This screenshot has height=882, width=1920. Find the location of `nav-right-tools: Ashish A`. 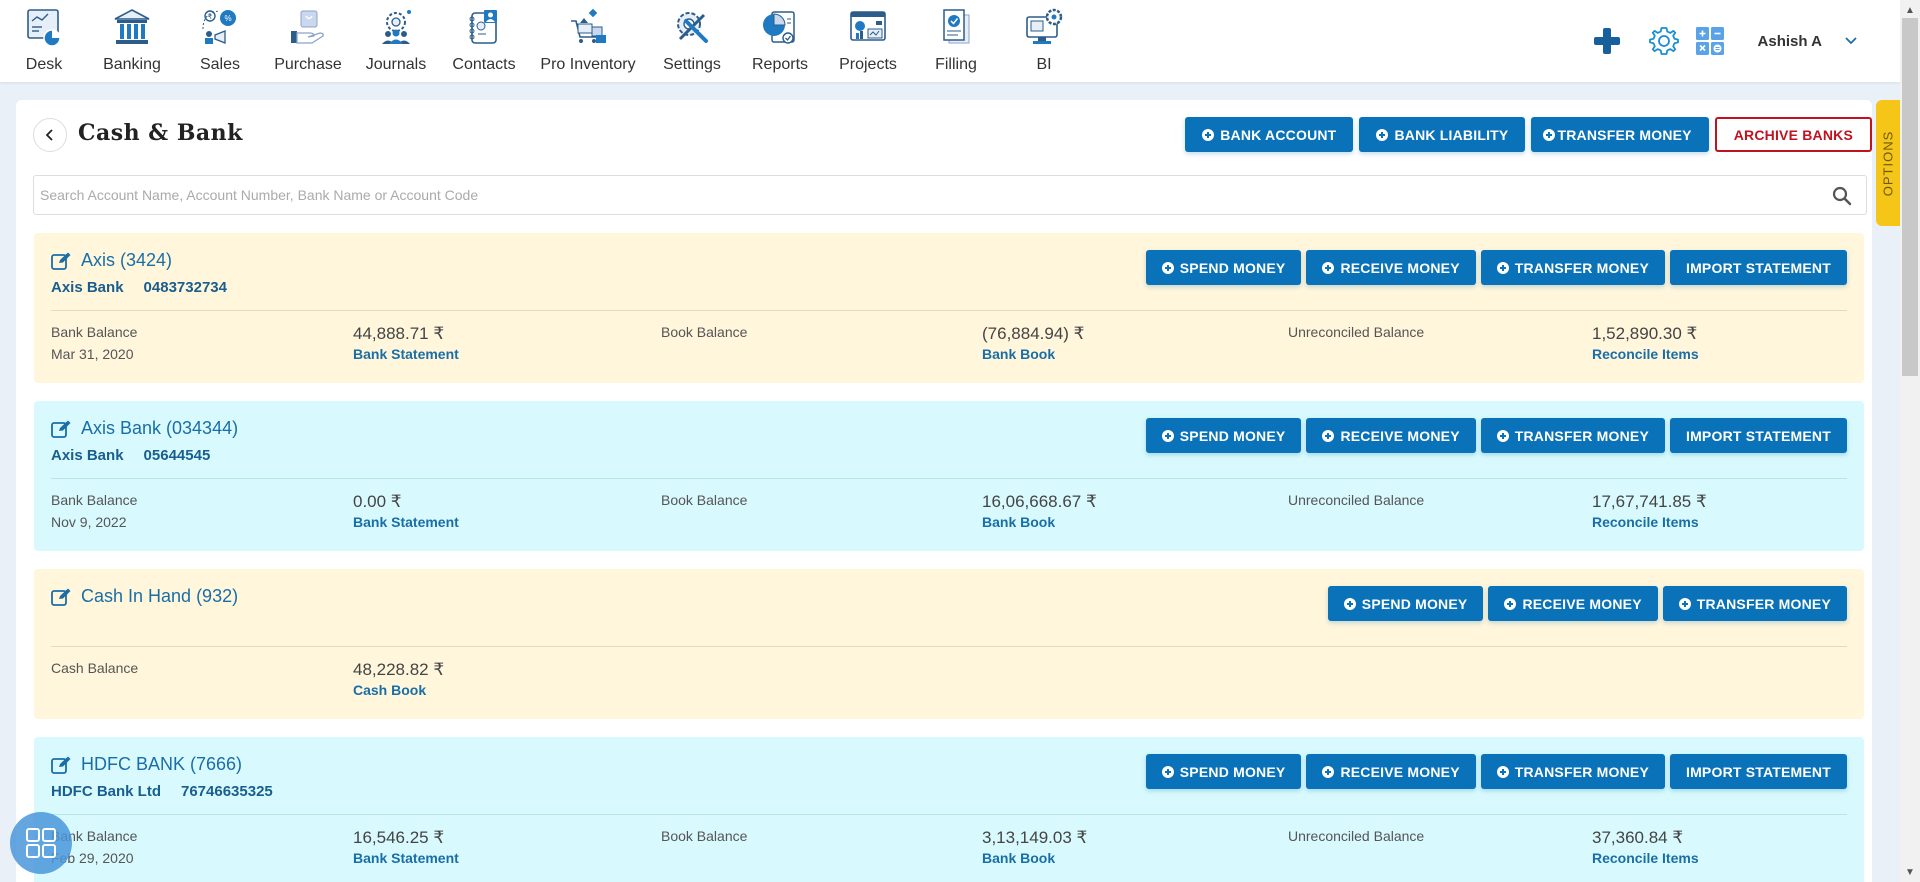

nav-right-tools: Ashish A is located at coordinates (1746, 41).